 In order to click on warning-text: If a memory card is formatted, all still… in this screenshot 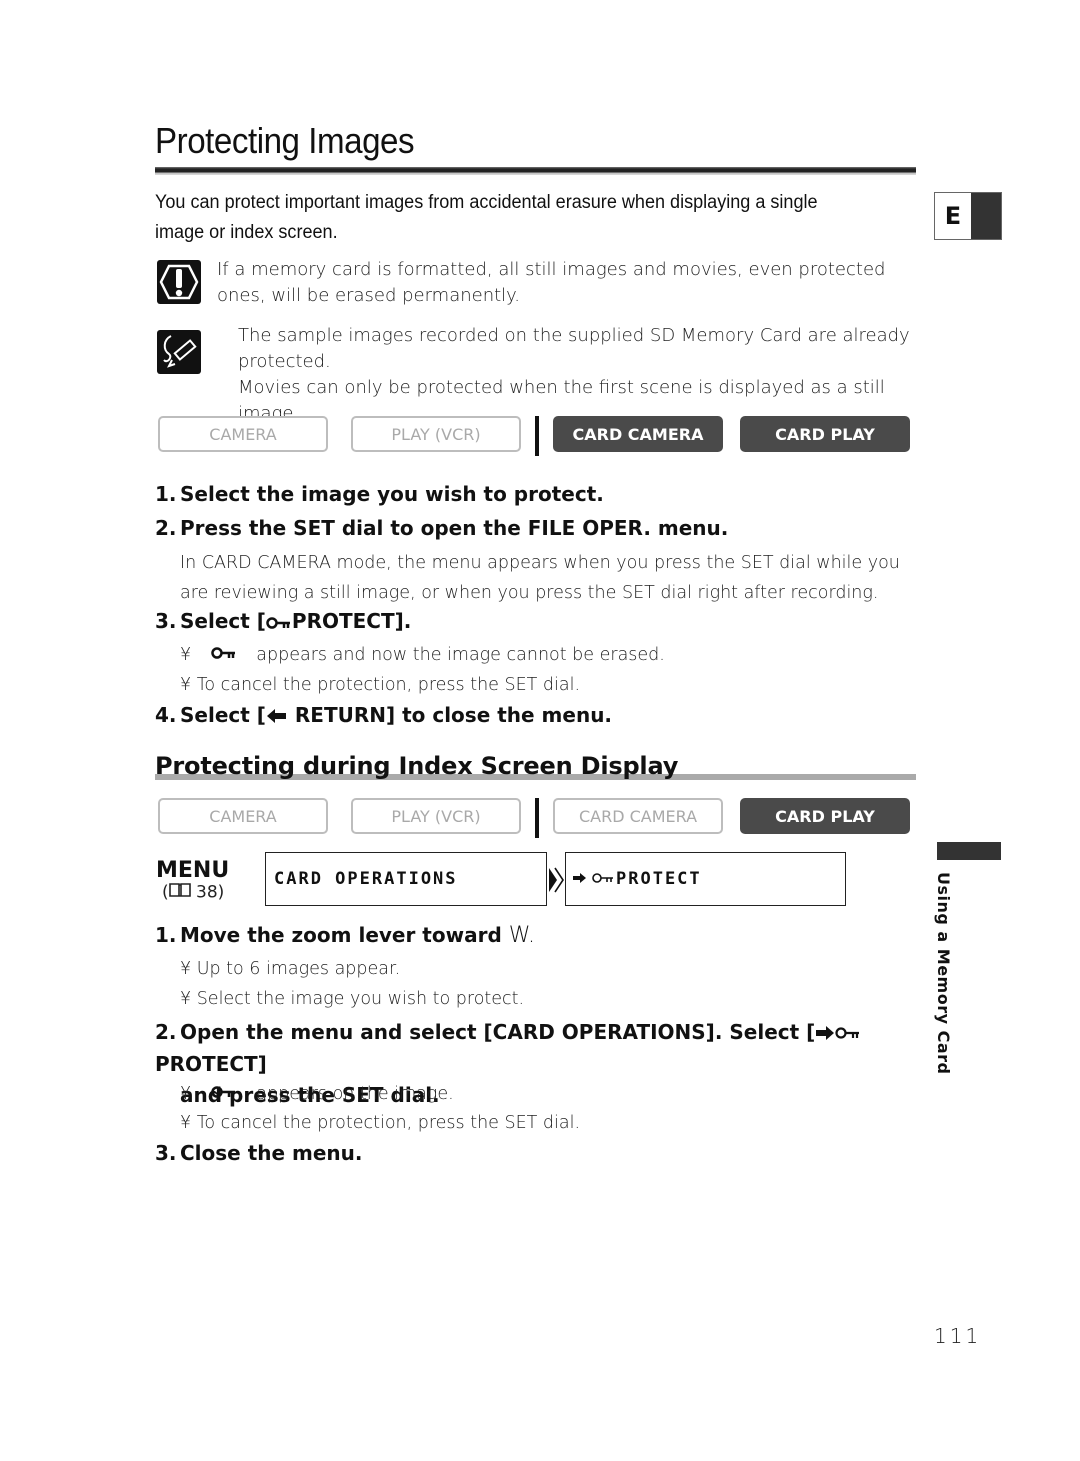, I will do `click(551, 282)`.